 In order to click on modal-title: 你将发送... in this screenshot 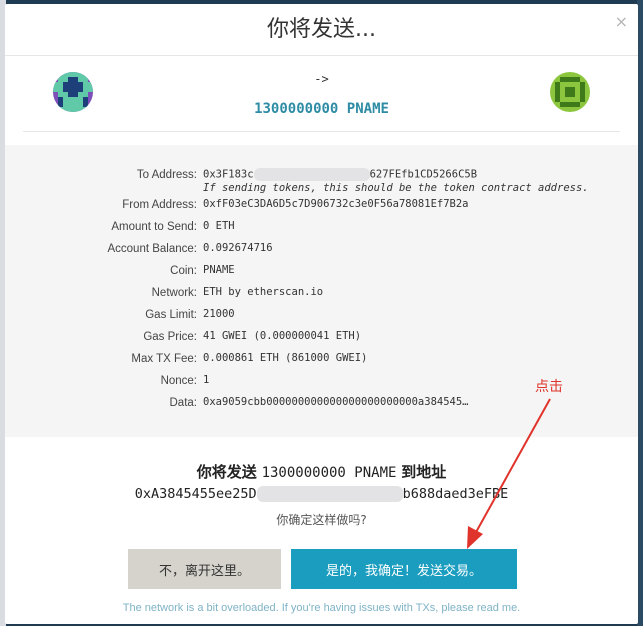, I will do `click(321, 29)`.